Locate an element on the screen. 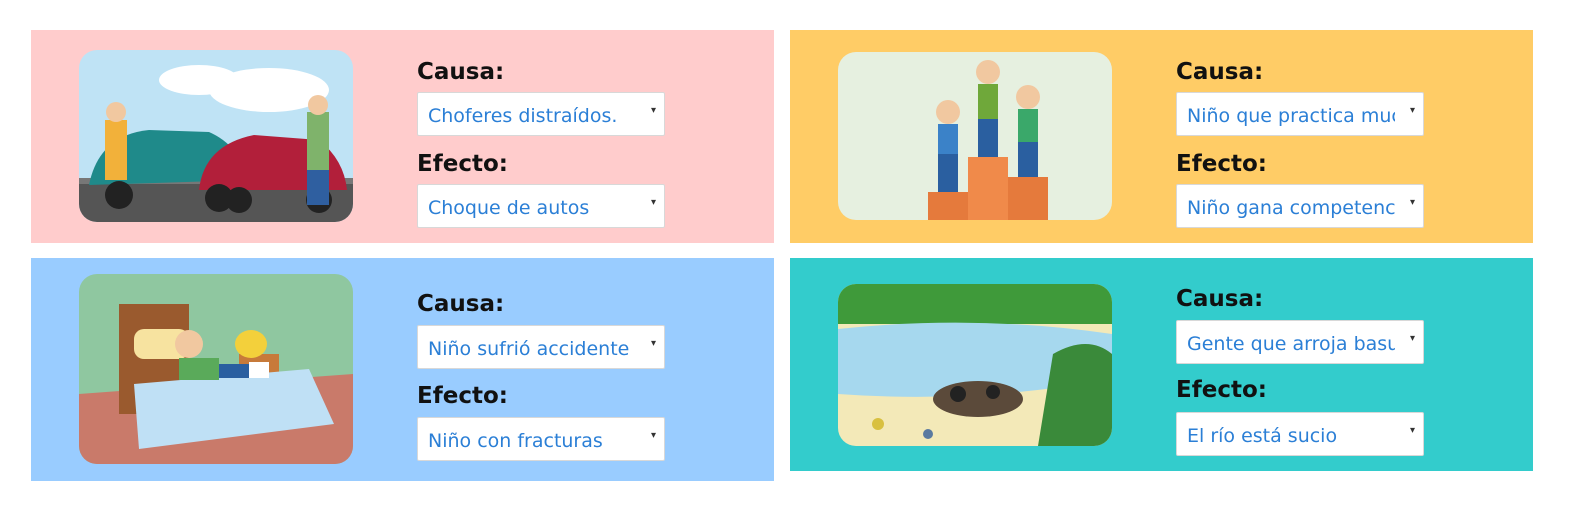  cause-select-value: Niño sufrió accidente is located at coordinates (529, 349).